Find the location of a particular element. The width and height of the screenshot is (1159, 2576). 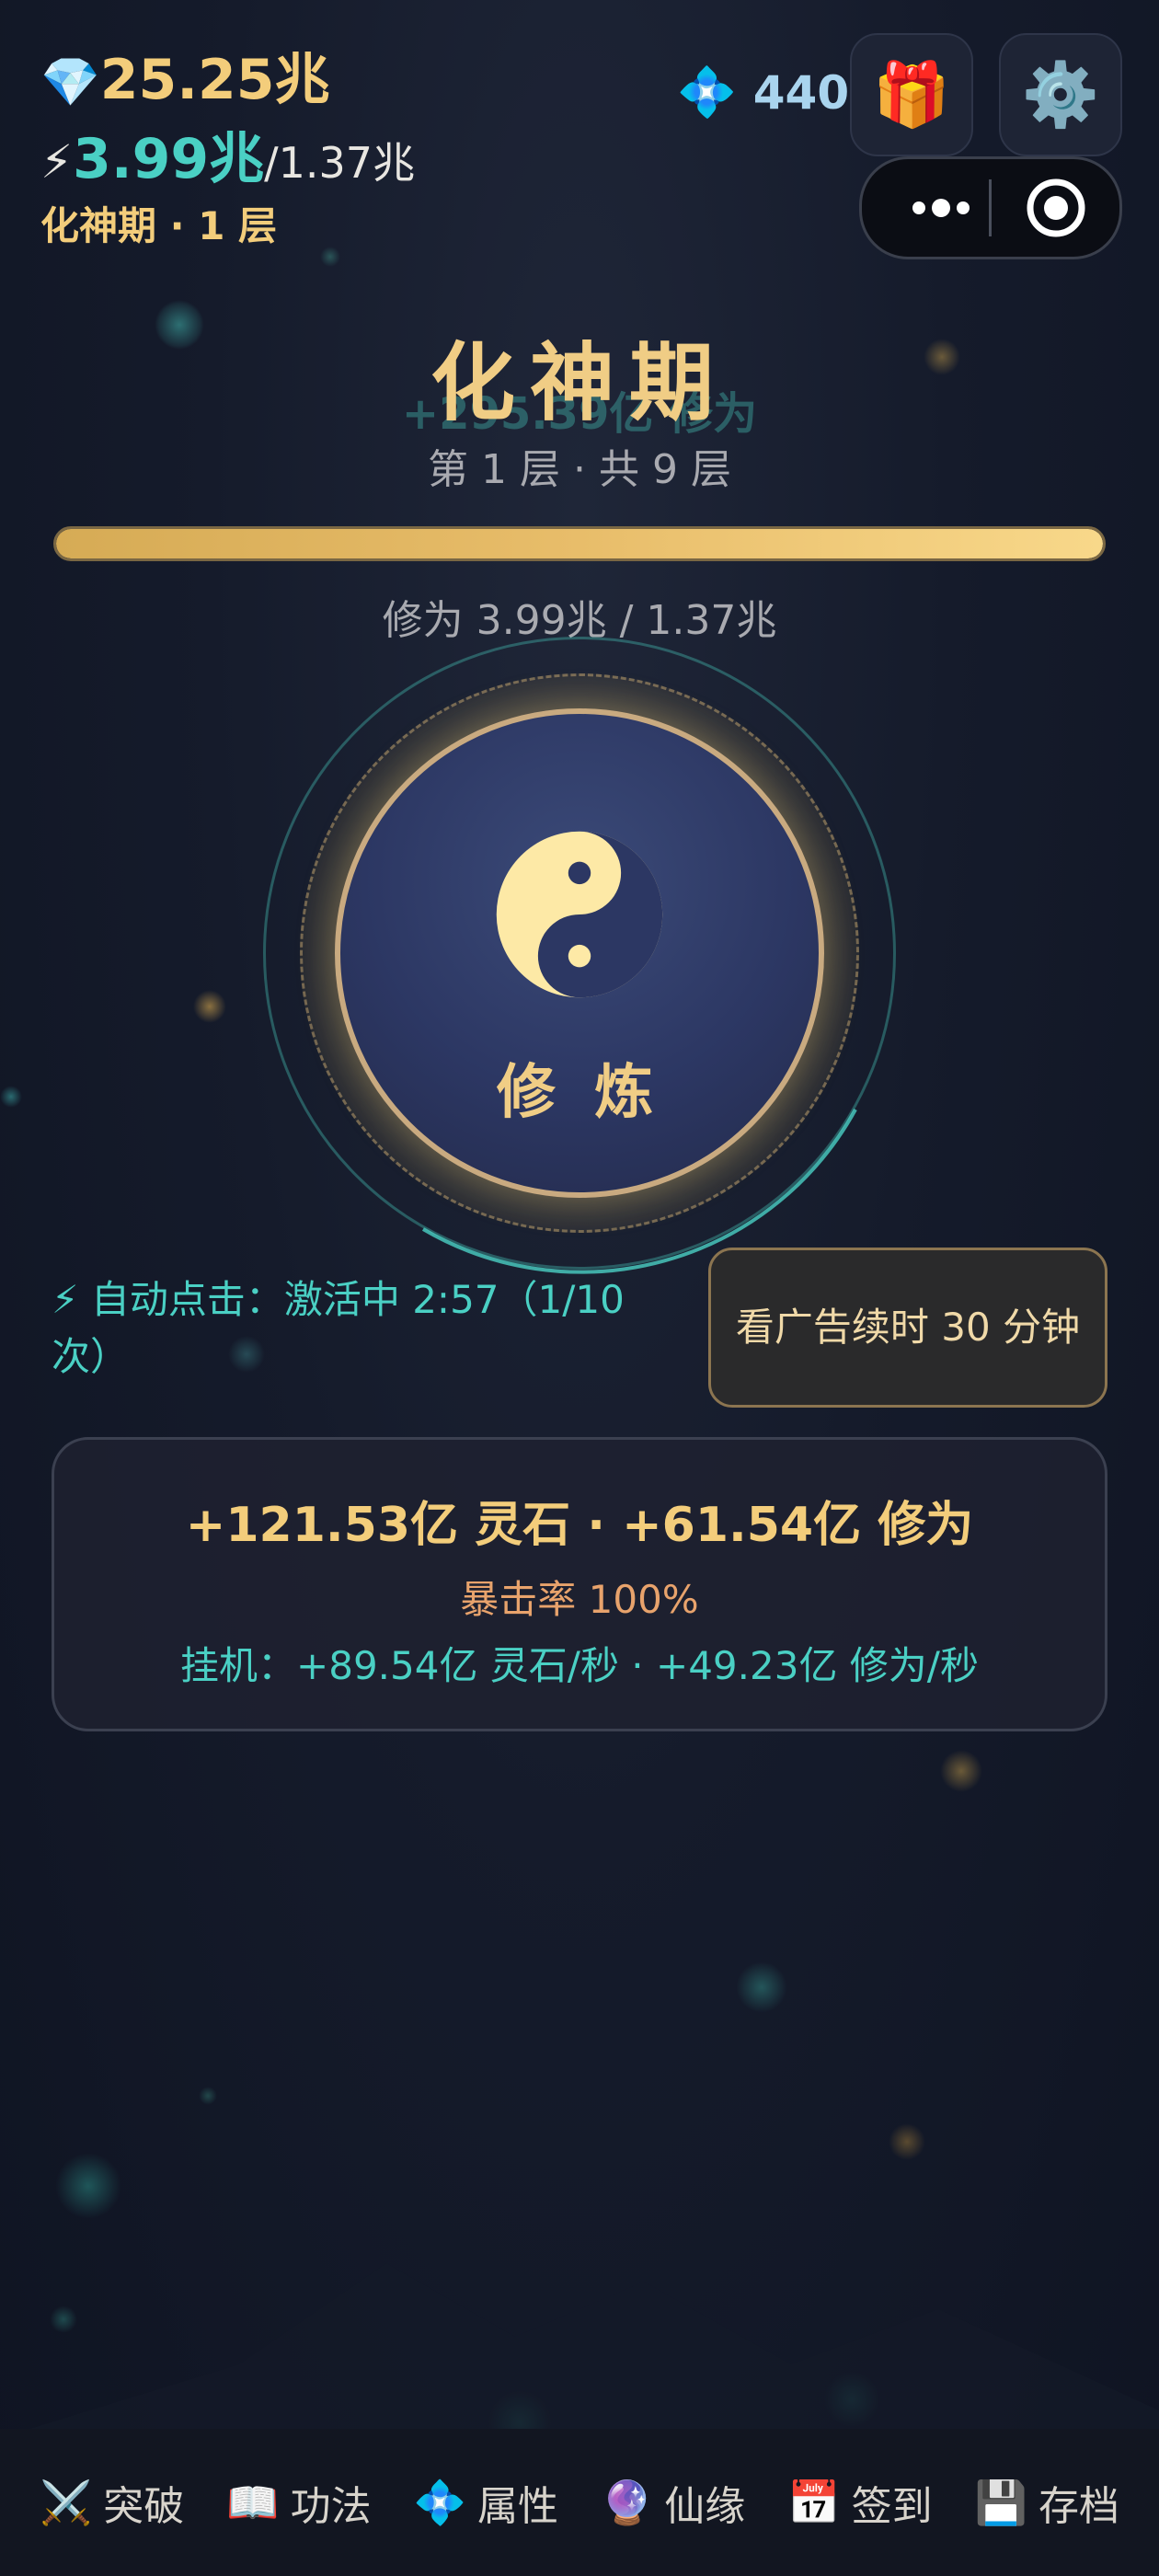

gift-icon: 🎁 is located at coordinates (911, 95).